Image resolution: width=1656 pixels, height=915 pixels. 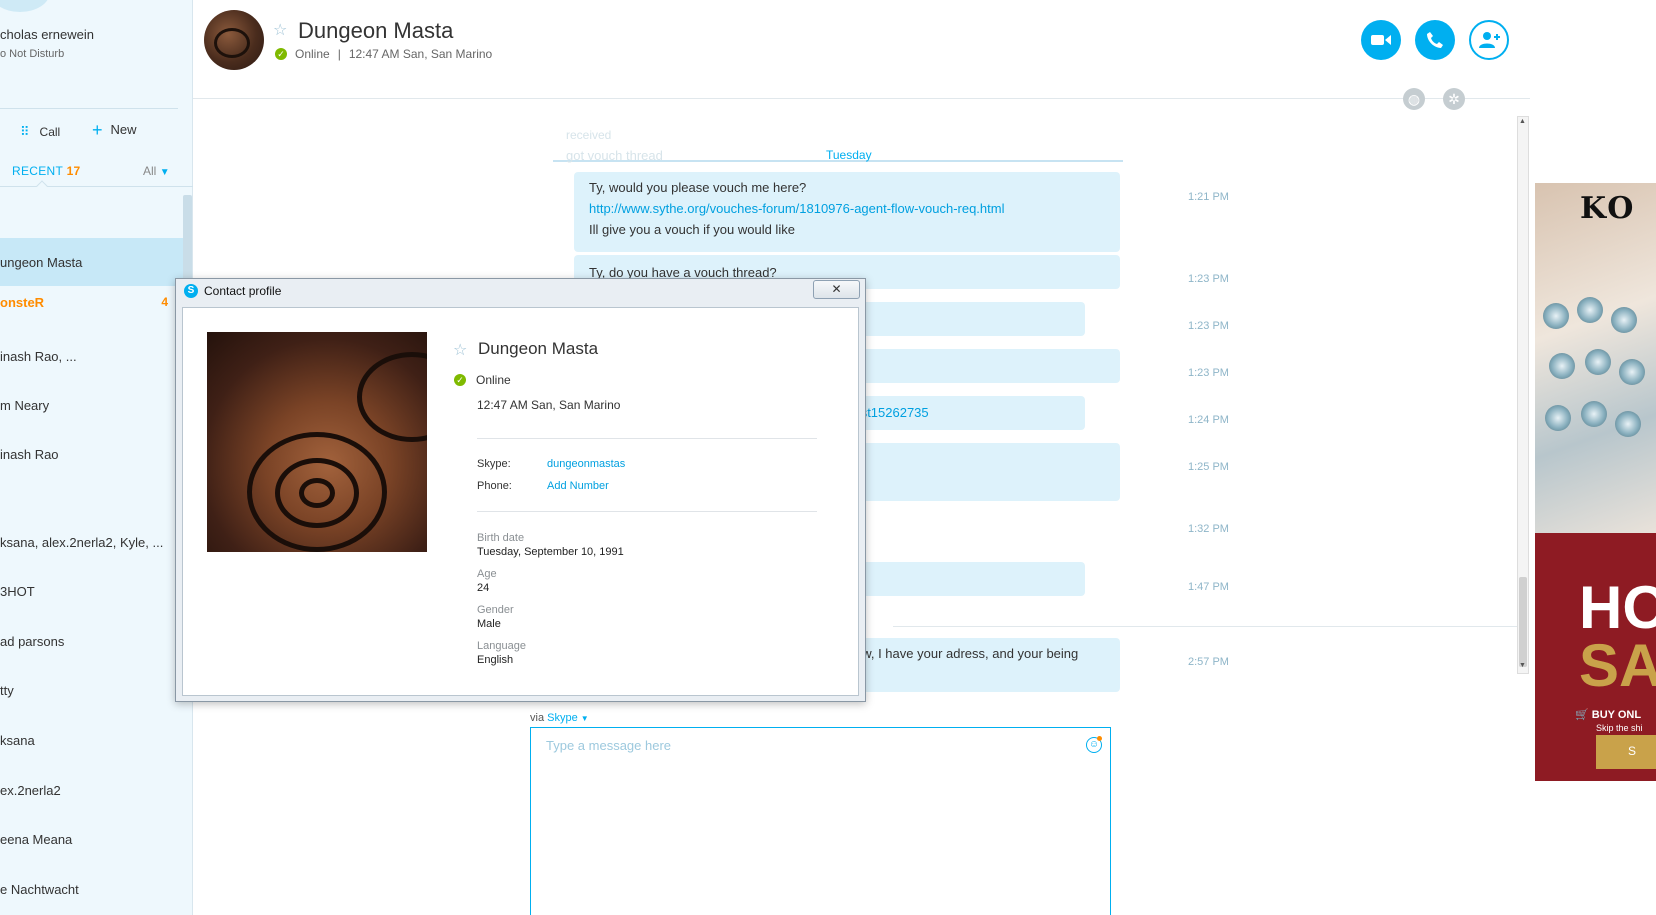 What do you see at coordinates (1208, 326) in the screenshot?
I see `message-timestamp: 1:23 PM` at bounding box center [1208, 326].